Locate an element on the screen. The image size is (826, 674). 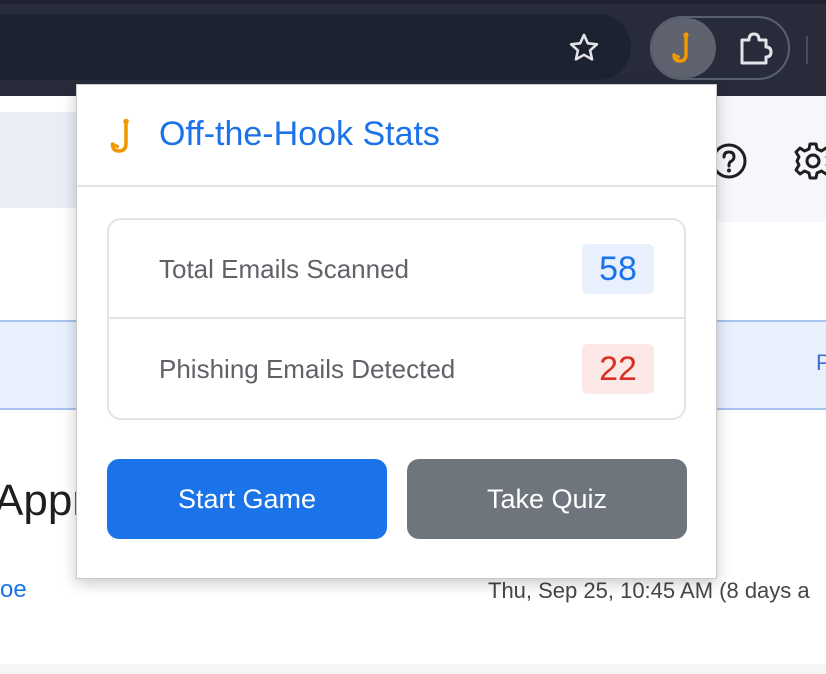
address-bar is located at coordinates (315, 47).